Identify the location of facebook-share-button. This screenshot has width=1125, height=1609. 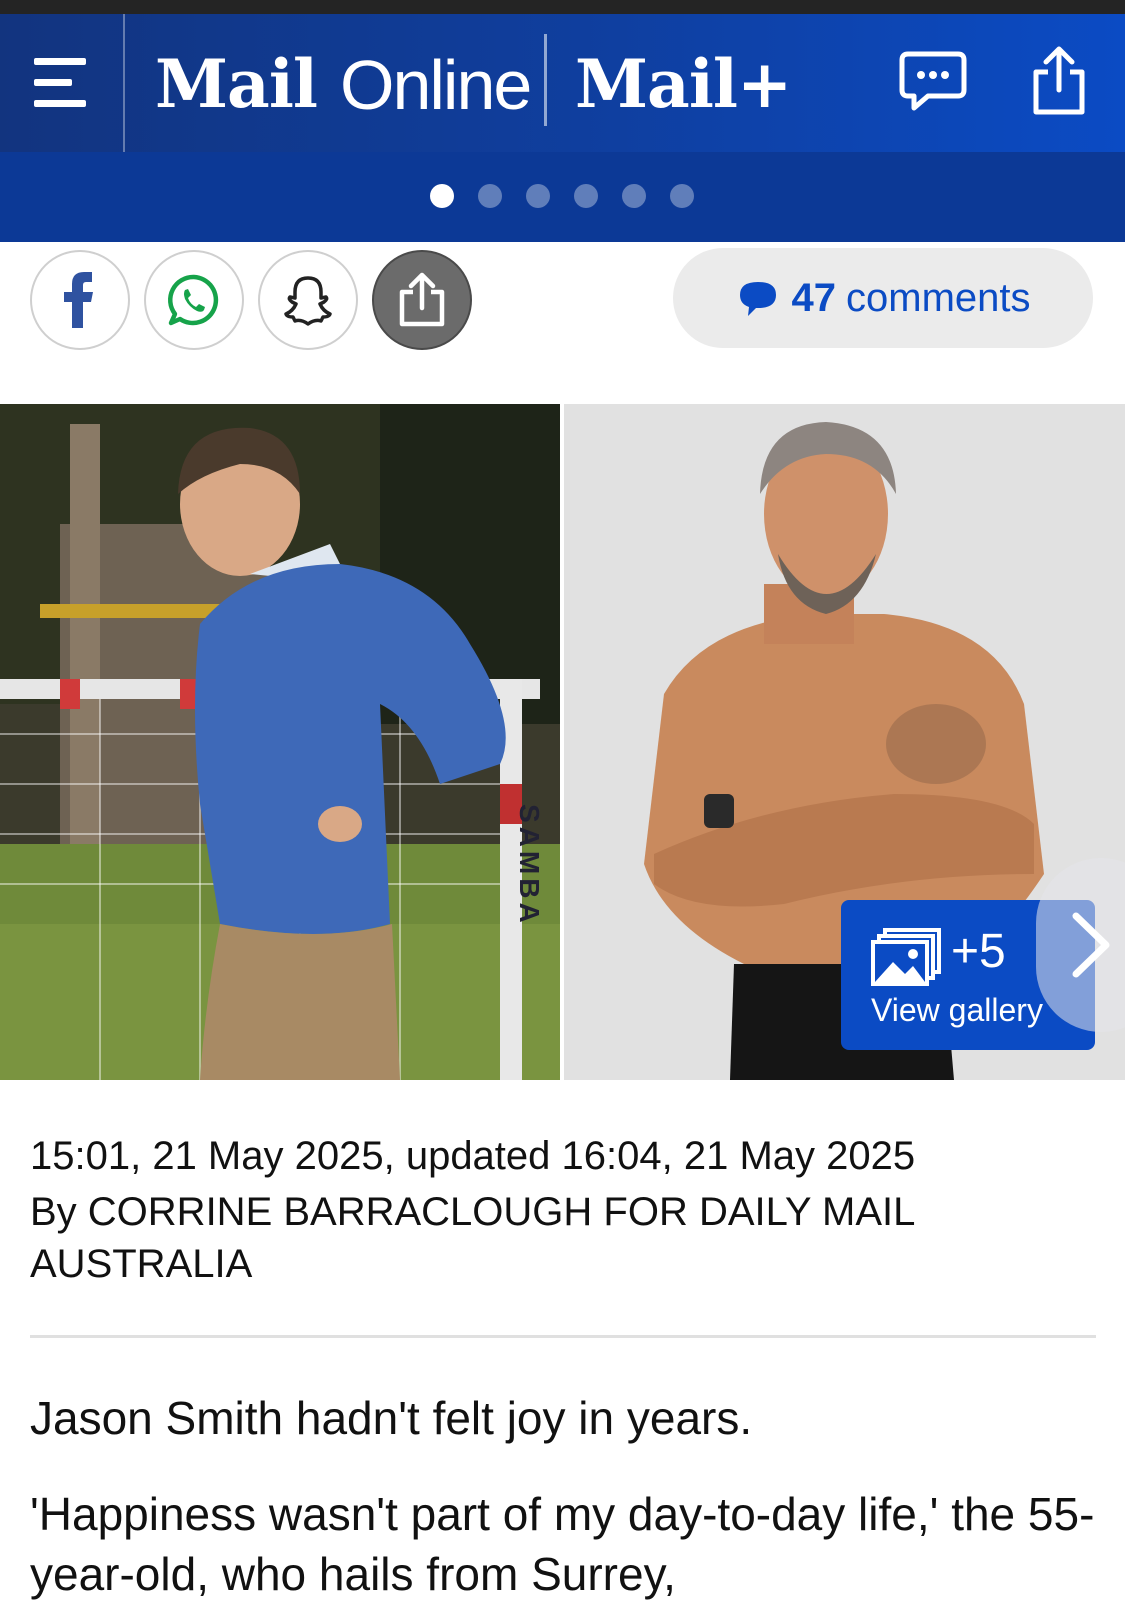
(80, 300).